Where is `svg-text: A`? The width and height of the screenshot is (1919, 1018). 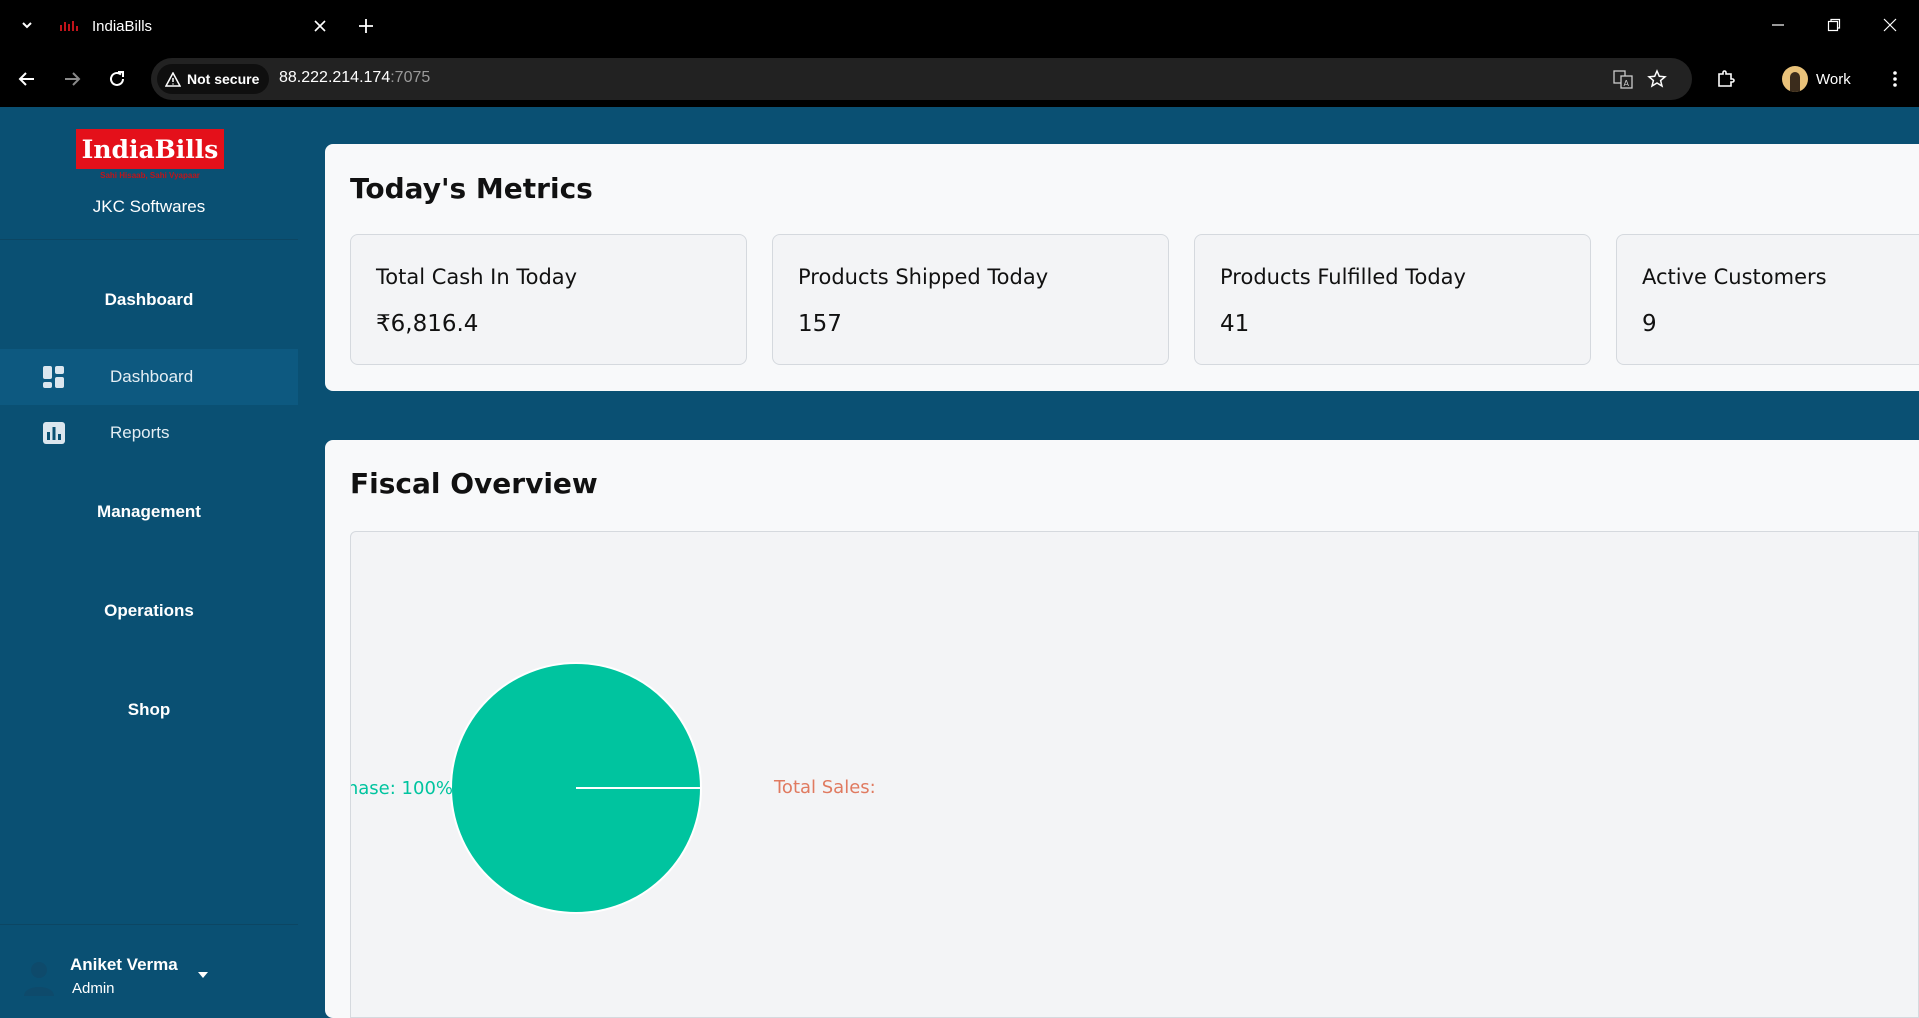 svg-text: A is located at coordinates (1627, 83).